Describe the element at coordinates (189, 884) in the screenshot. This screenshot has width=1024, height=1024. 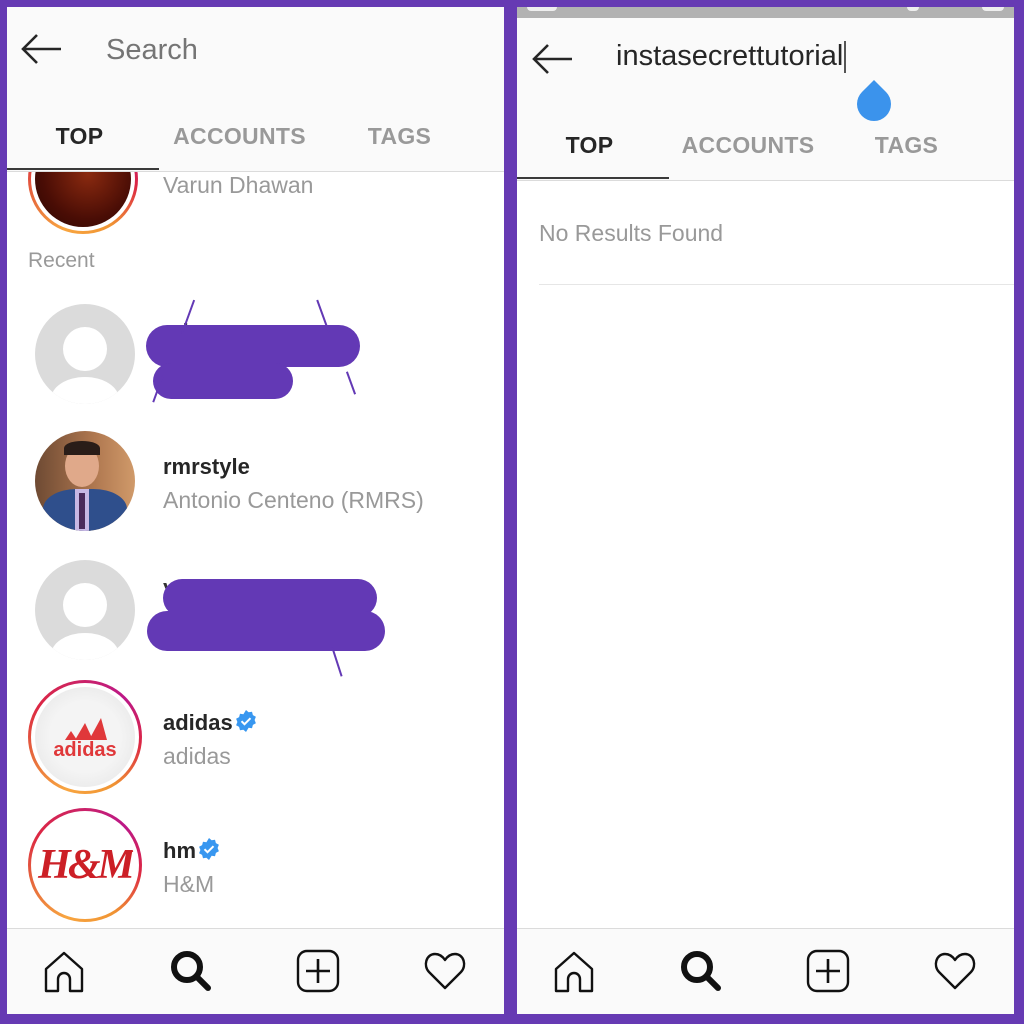
I see `fullname: H&M` at that location.